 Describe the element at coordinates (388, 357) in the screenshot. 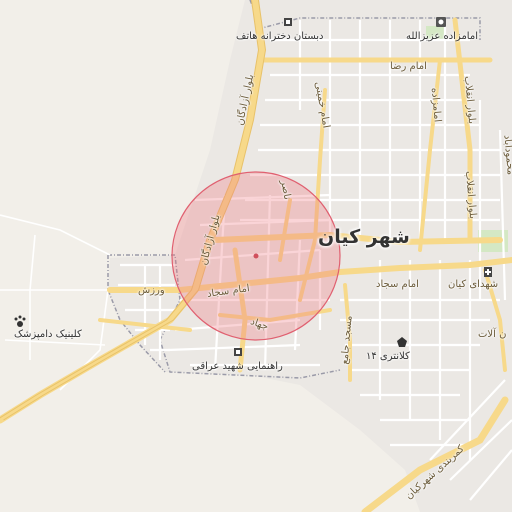

I see `poi-police-label: کلانتری ۱۴` at that location.